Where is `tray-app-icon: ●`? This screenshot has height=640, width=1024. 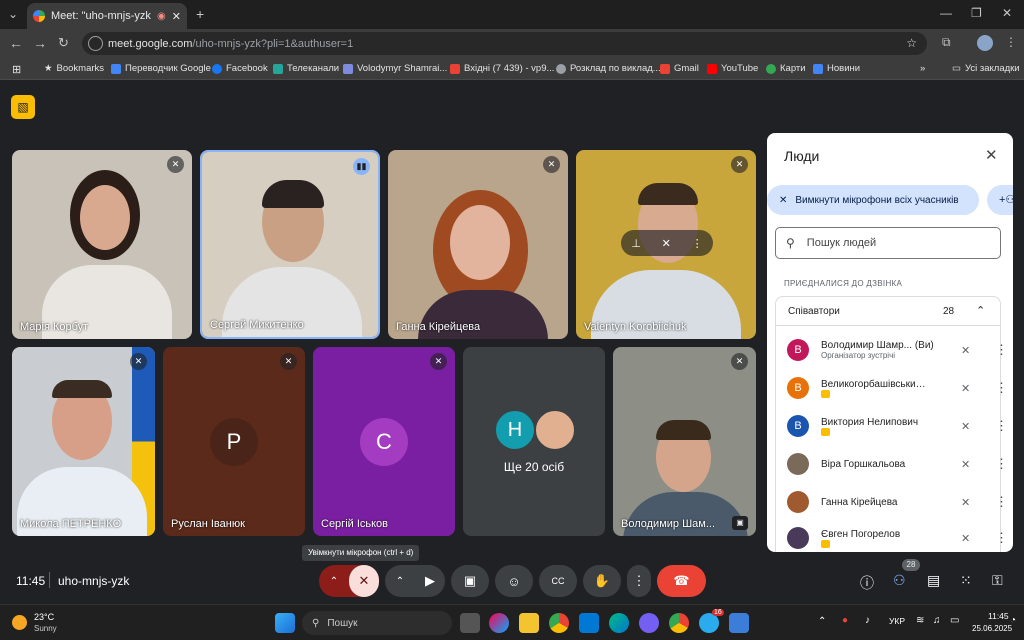 tray-app-icon: ● is located at coordinates (845, 620).